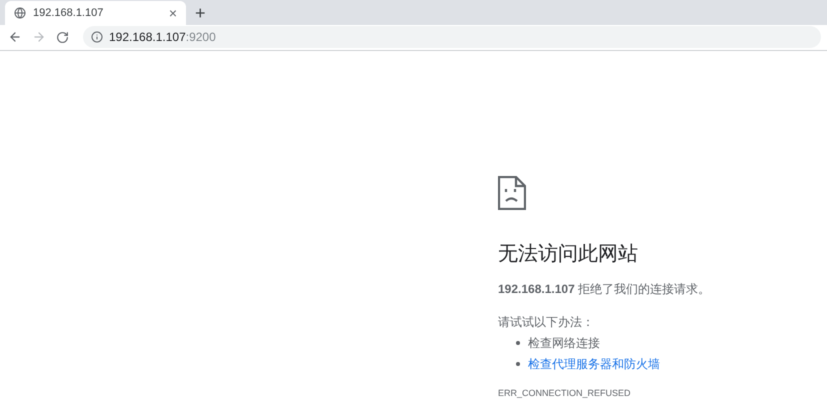 Image resolution: width=827 pixels, height=400 pixels. I want to click on sad-page-icon, so click(512, 193).